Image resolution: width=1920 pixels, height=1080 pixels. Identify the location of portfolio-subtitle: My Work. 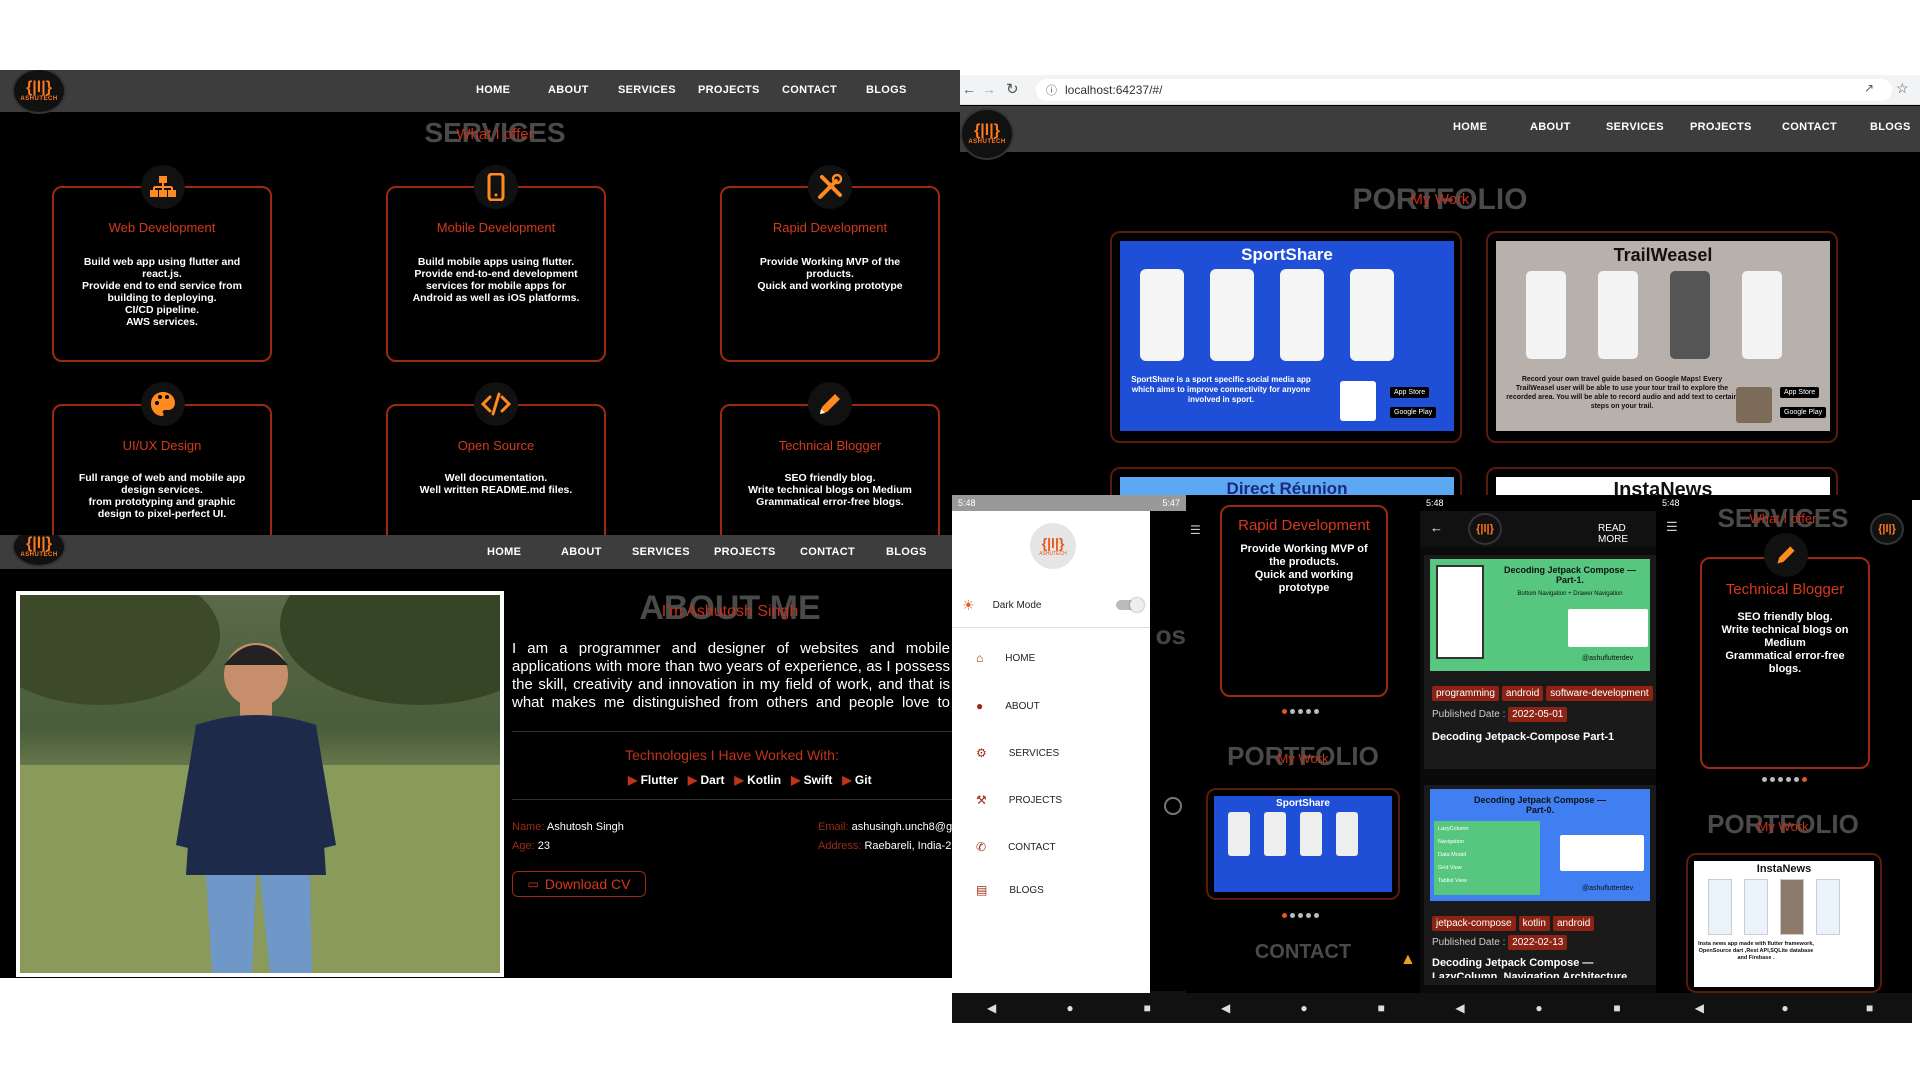
(1440, 199).